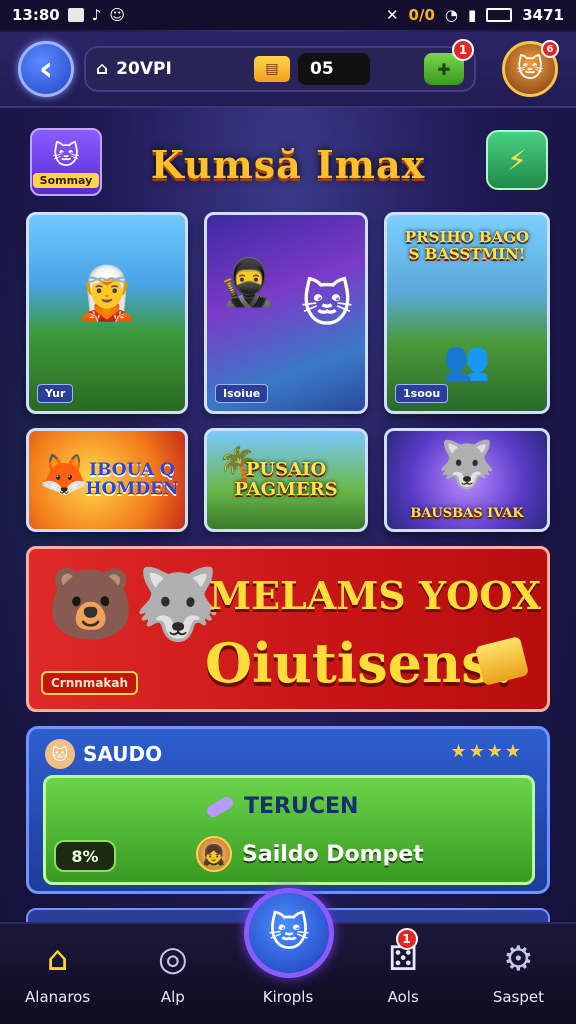  Describe the element at coordinates (220, 806) in the screenshot. I see `pill-icon` at that location.